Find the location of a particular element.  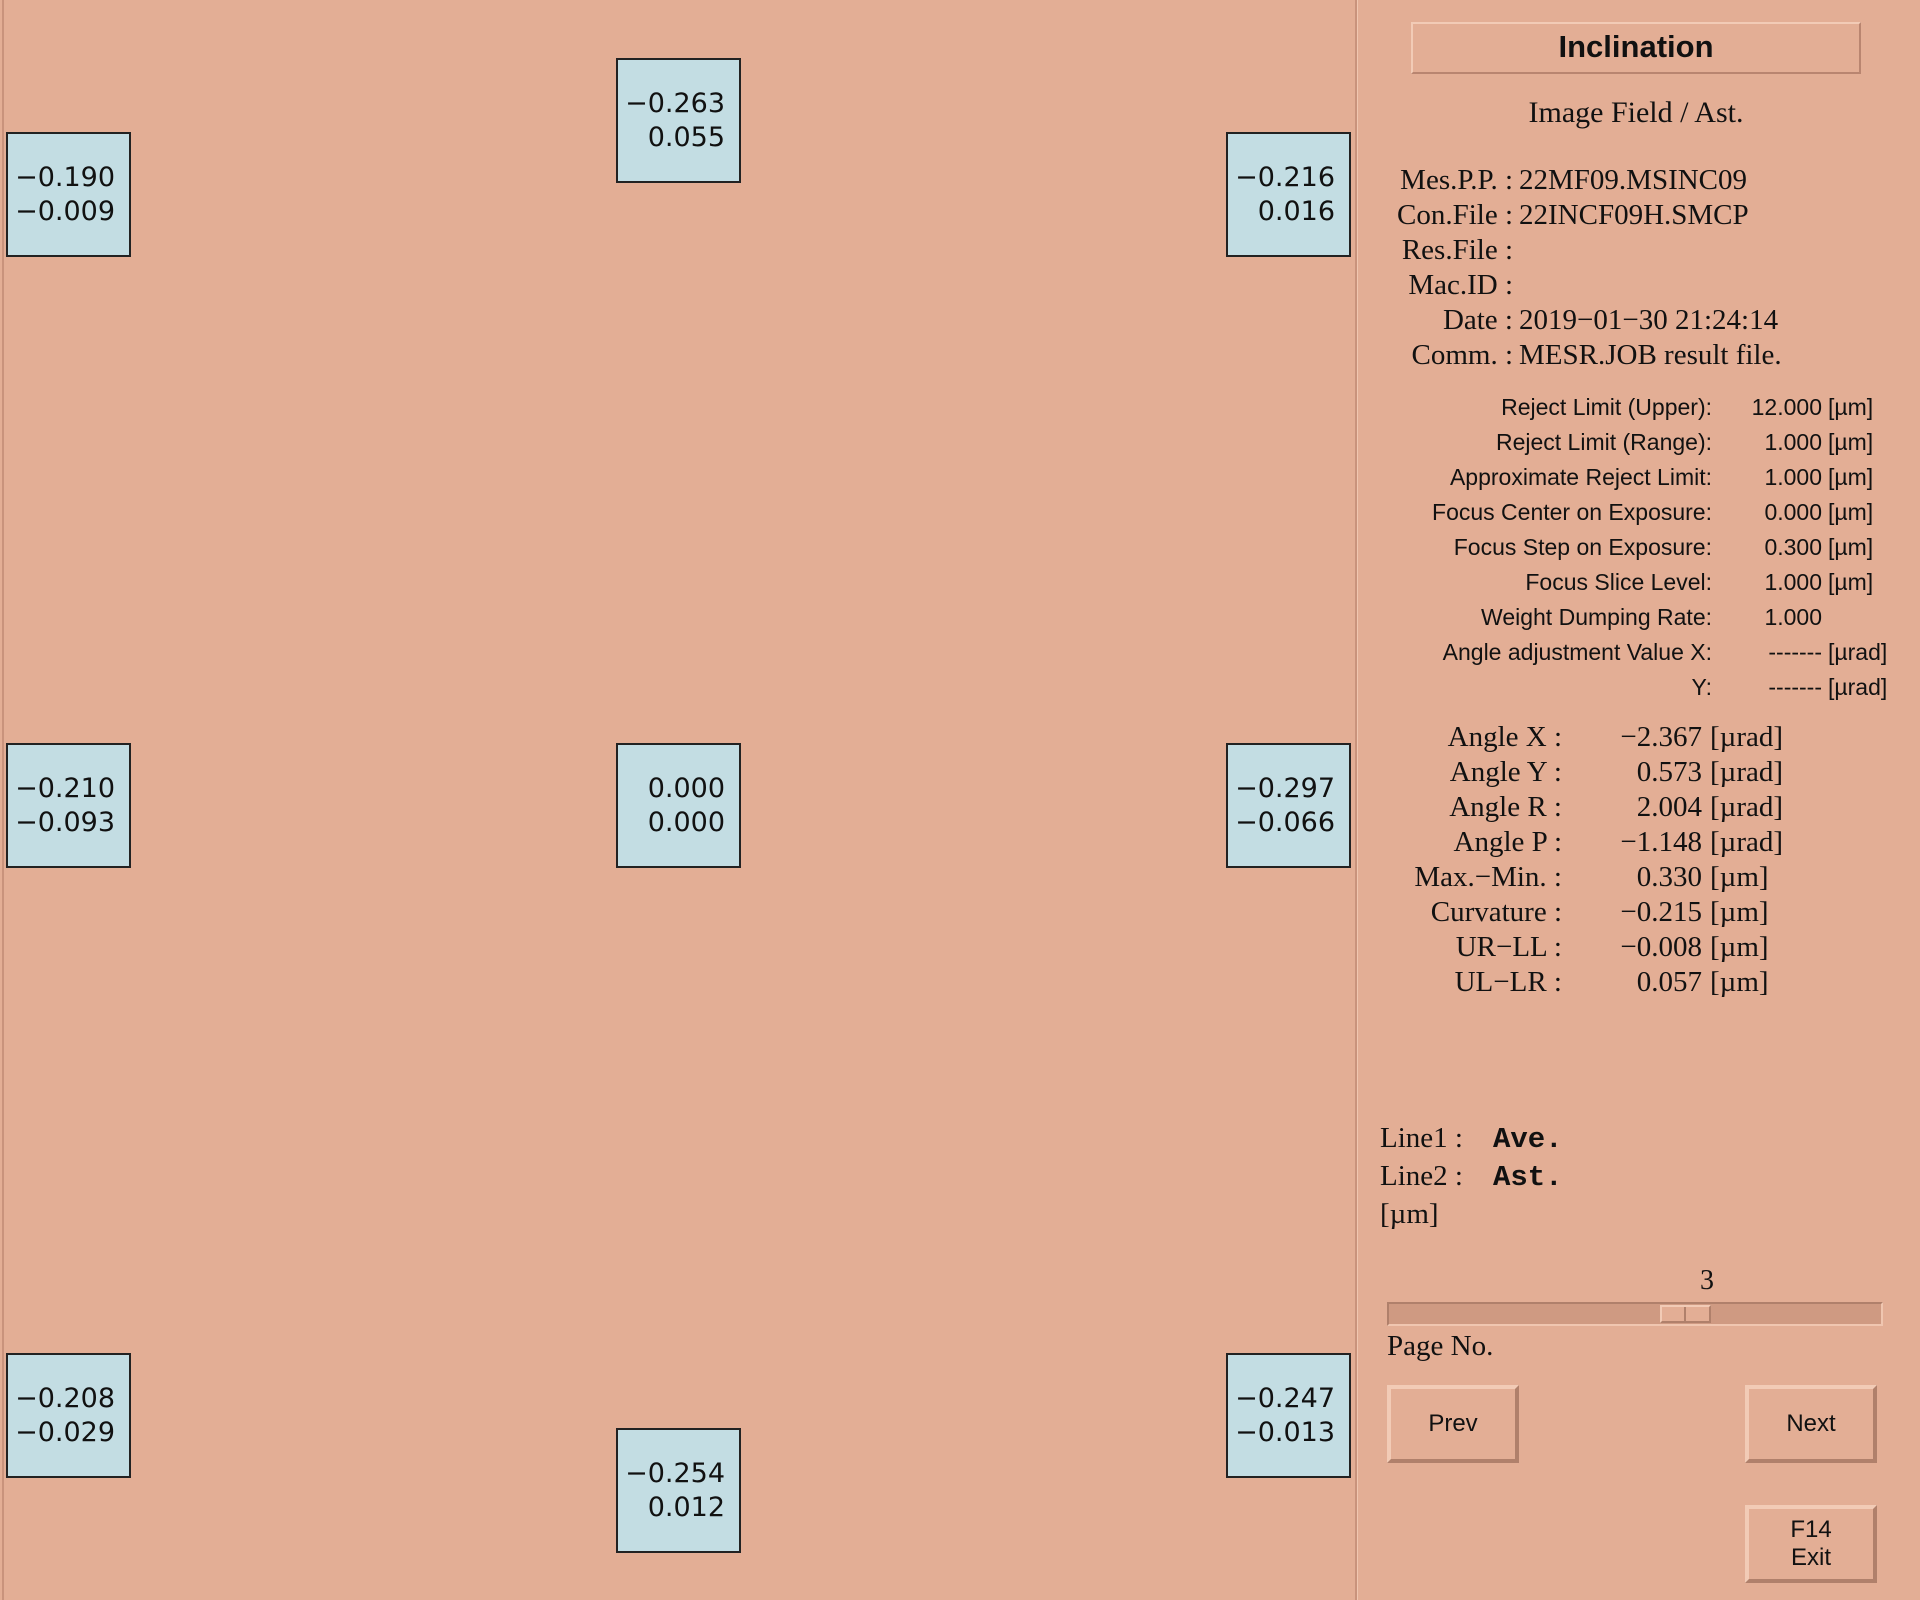

angles-row: UR−LL : −0.008 [µm] is located at coordinates (1581, 947).